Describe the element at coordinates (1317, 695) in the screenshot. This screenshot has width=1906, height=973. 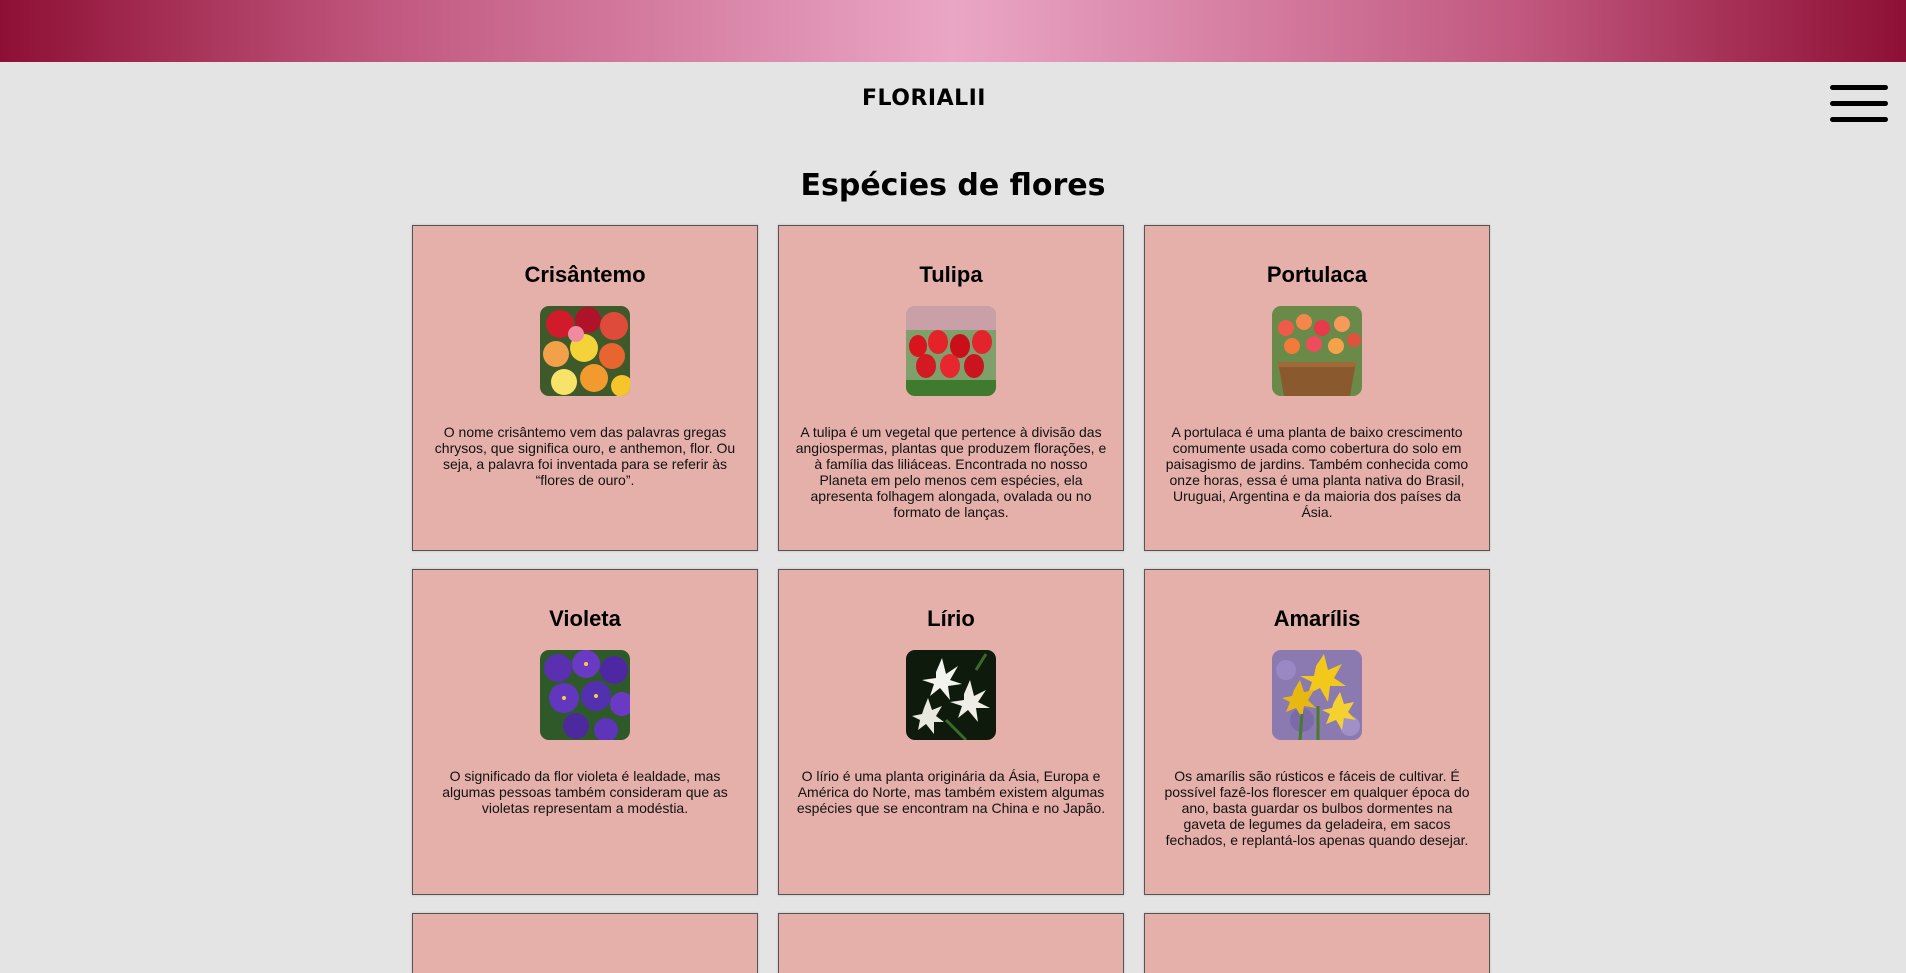
I see `amaryllis-photo` at that location.